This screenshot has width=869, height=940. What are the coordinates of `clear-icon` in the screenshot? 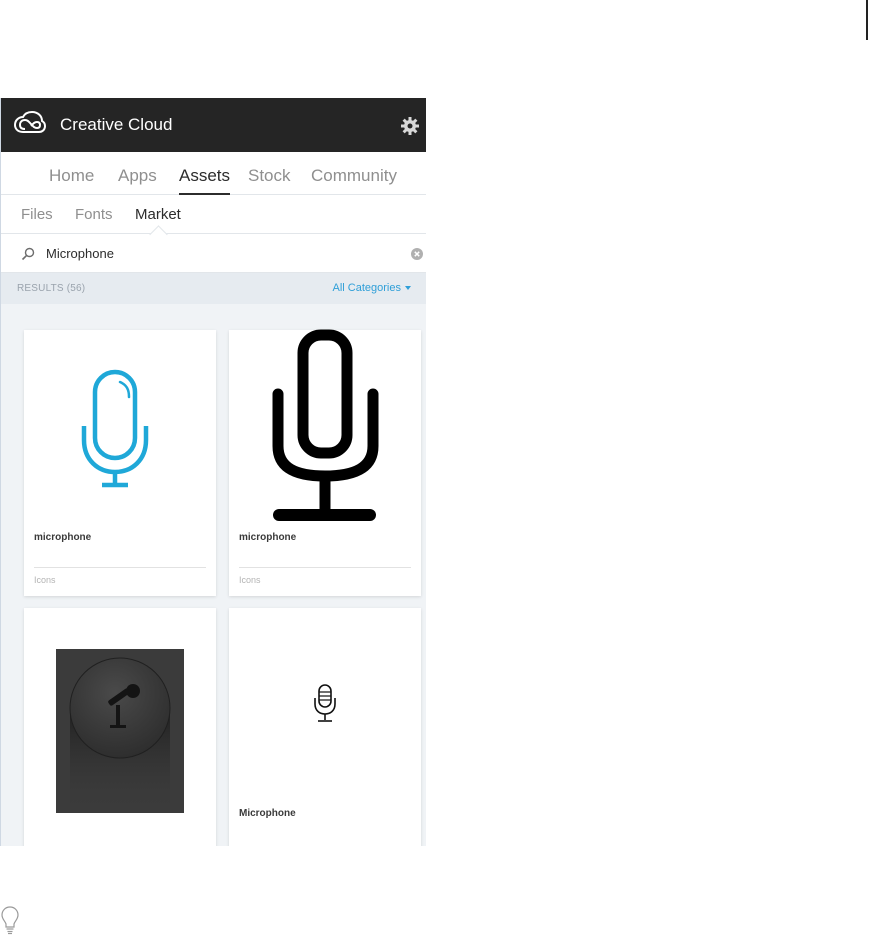 It's located at (417, 254).